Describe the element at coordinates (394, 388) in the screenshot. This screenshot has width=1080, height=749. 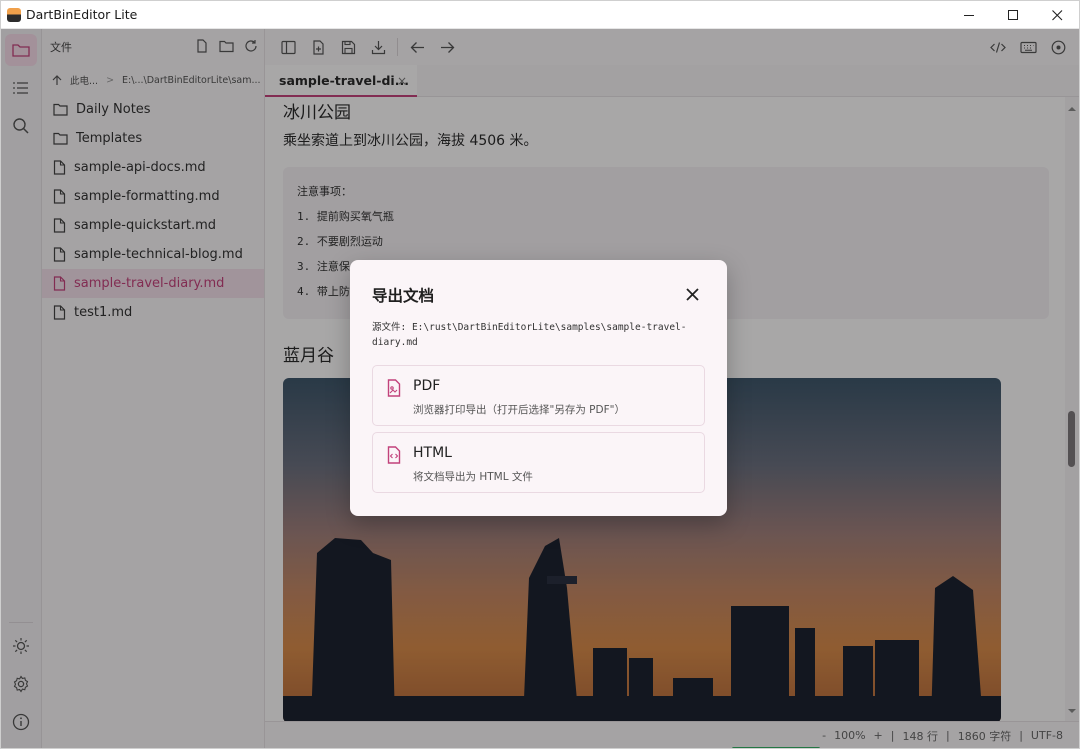
I see `pdf-file-icon` at that location.